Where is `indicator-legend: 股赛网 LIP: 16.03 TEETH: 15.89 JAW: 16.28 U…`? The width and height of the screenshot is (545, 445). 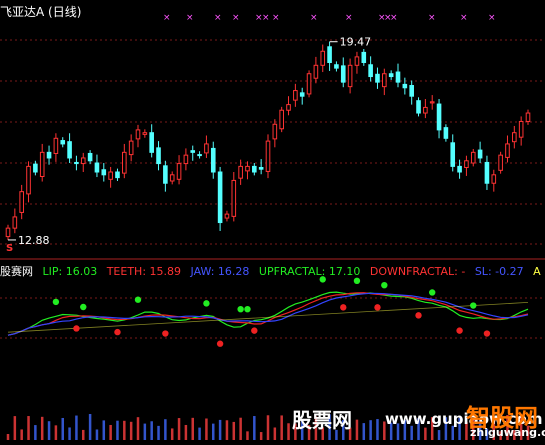
indicator-legend: 股赛网 LIP: 16.03 TEETH: 15.89 JAW: 16.28 U… is located at coordinates (272, 271).